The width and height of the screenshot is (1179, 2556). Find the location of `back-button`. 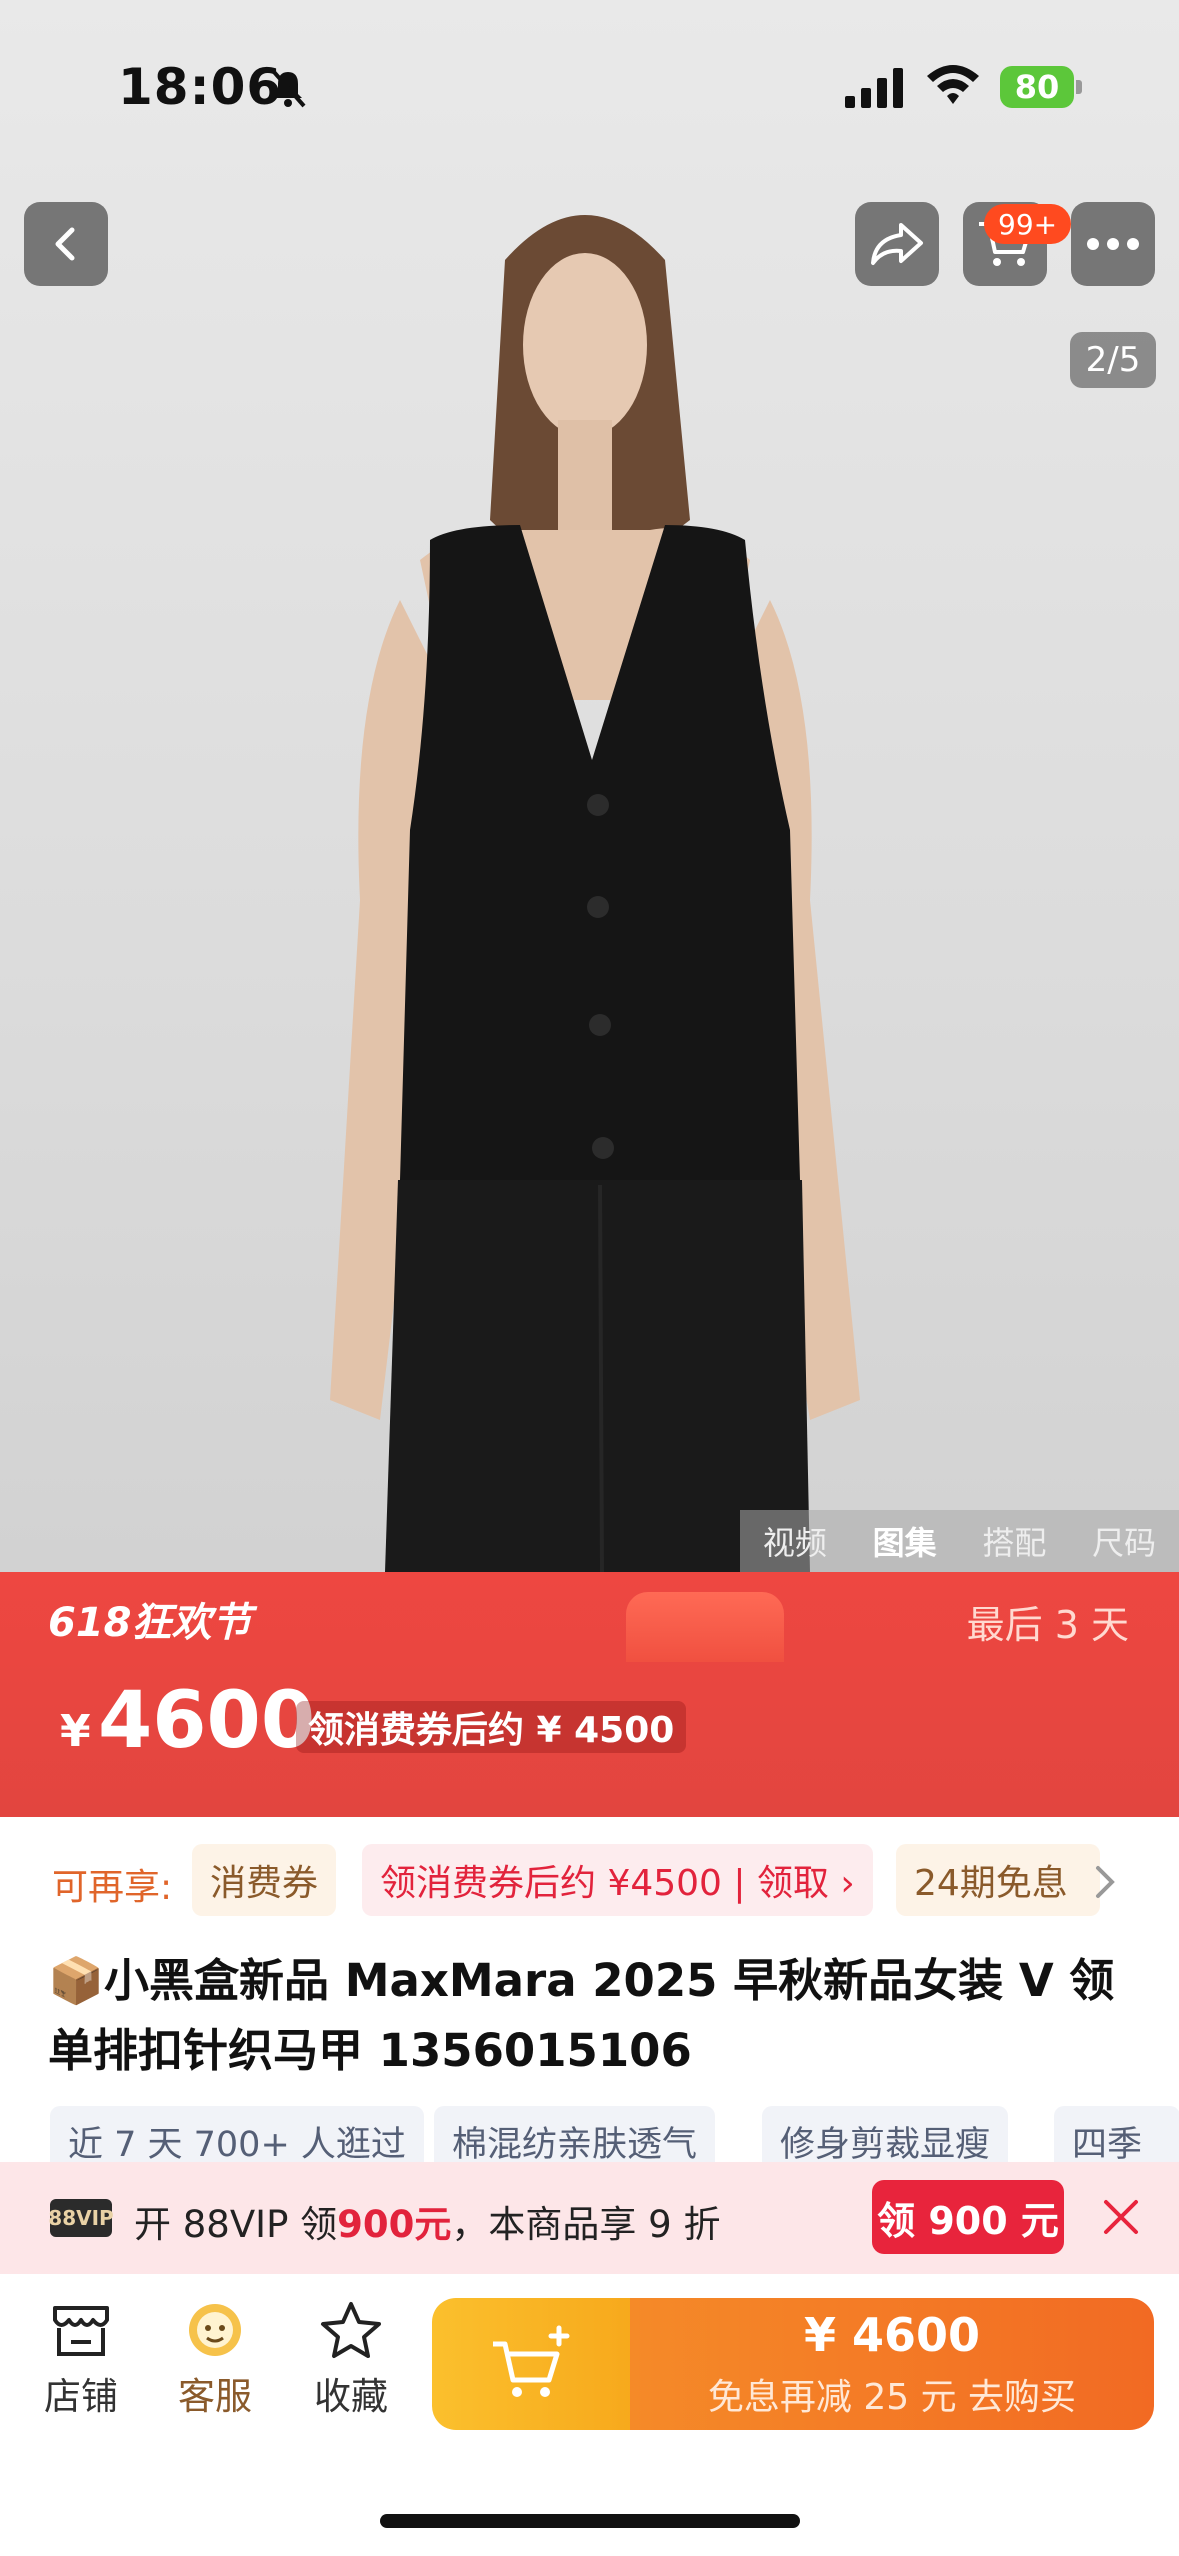

back-button is located at coordinates (66, 244).